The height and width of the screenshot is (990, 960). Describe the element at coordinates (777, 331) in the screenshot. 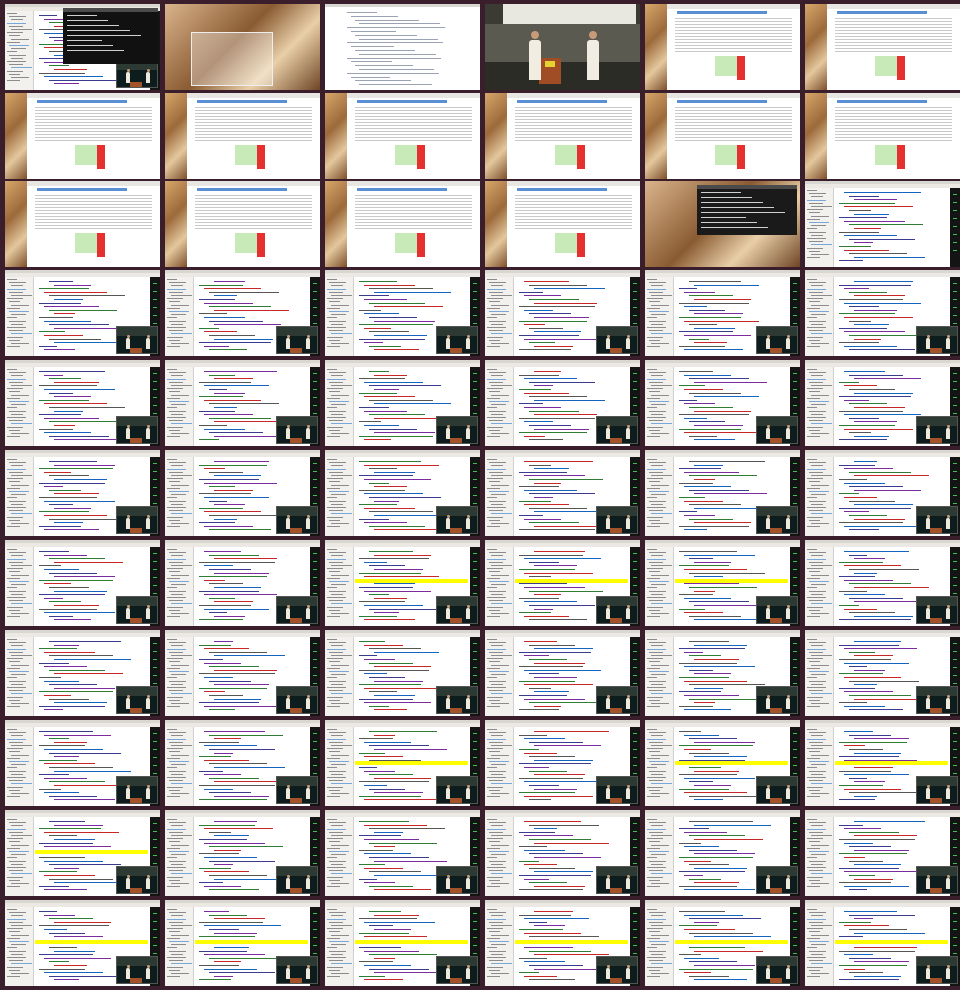

I see `stage-screen` at that location.